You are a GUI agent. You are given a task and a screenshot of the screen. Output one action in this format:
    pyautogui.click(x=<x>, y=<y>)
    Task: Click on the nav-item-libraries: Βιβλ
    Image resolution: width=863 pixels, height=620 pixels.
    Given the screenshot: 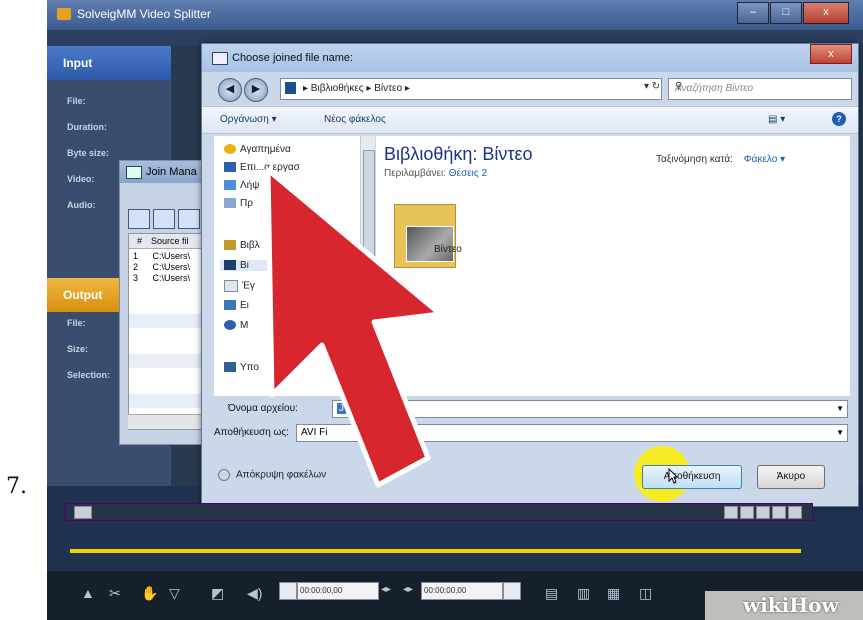 What is the action you would take?
    pyautogui.click(x=242, y=245)
    